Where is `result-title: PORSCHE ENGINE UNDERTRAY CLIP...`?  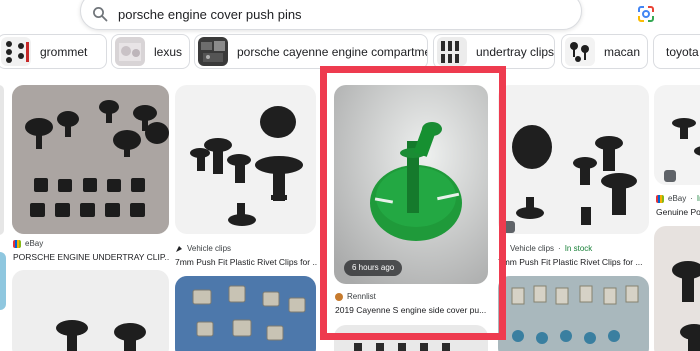
result-title: PORSCHE ENGINE UNDERTRAY CLIP... is located at coordinates (91, 257).